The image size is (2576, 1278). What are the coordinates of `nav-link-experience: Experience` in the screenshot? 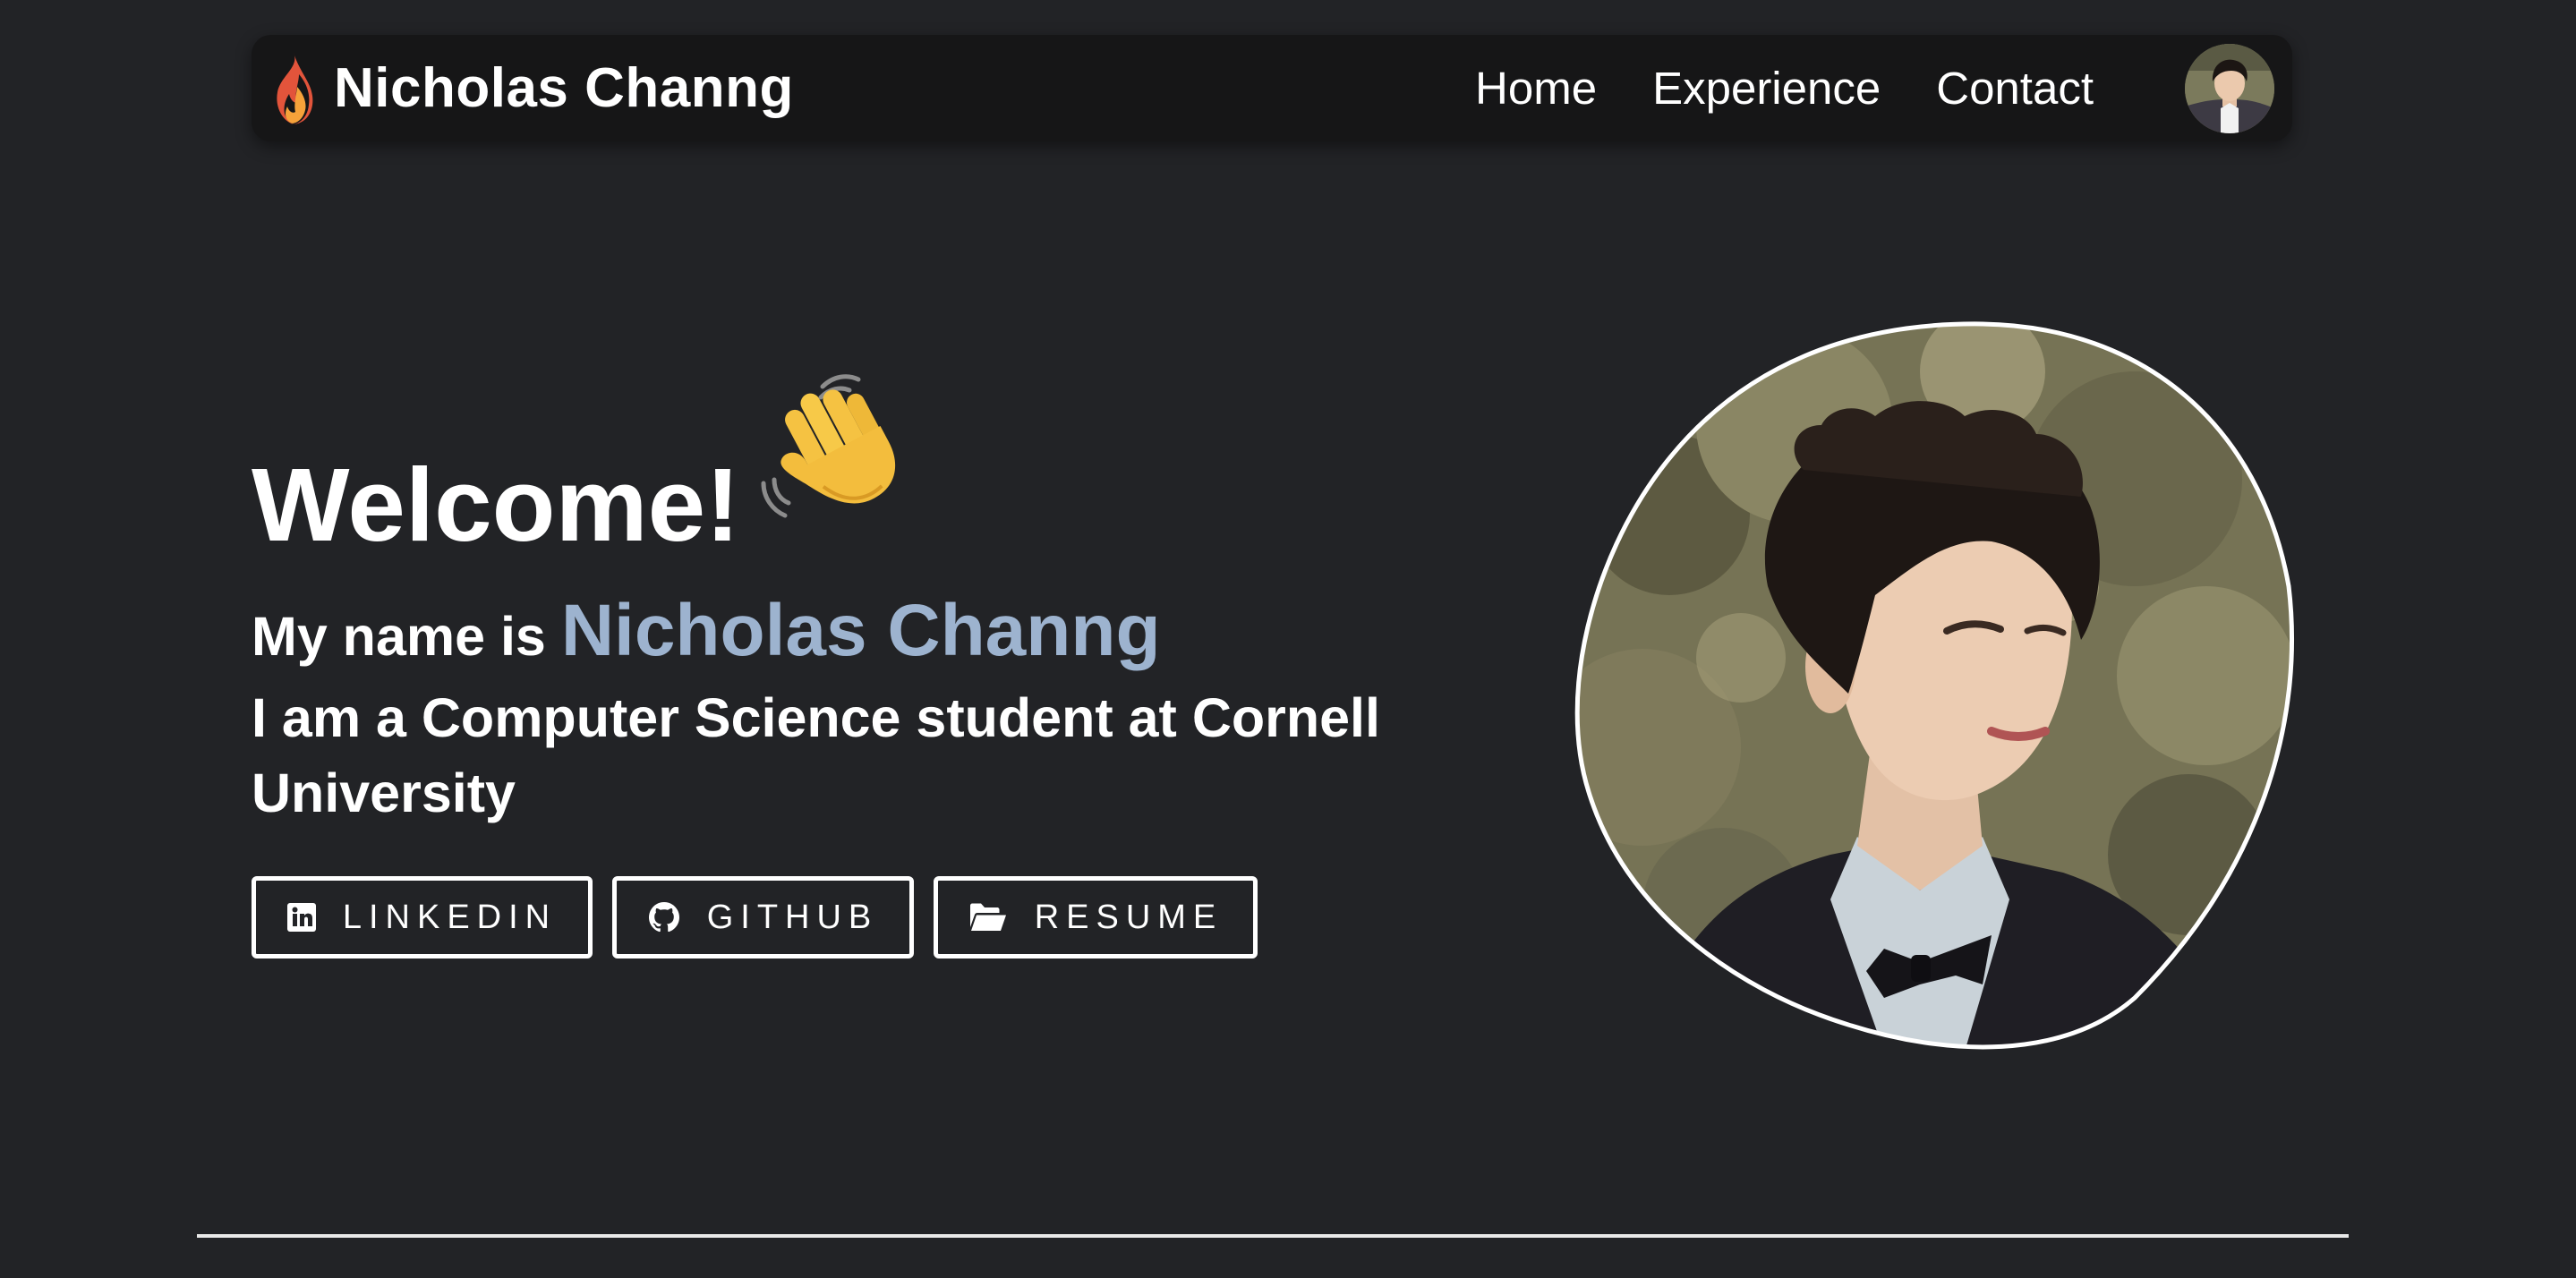 It's located at (1766, 88).